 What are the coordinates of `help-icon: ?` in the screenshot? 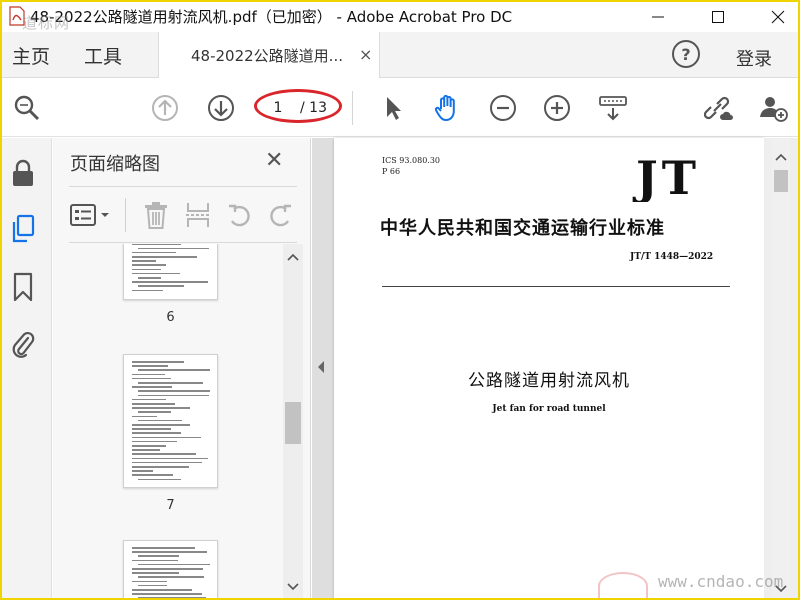 It's located at (686, 54).